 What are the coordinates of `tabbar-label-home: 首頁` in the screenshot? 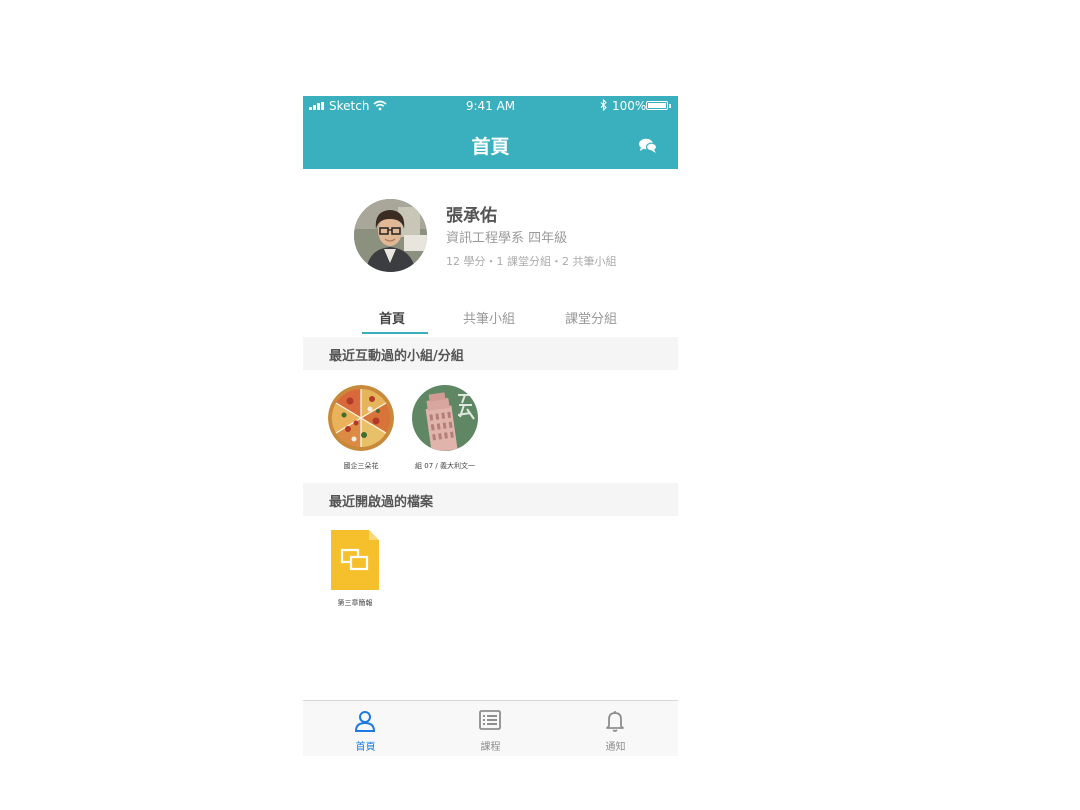 It's located at (365, 747).